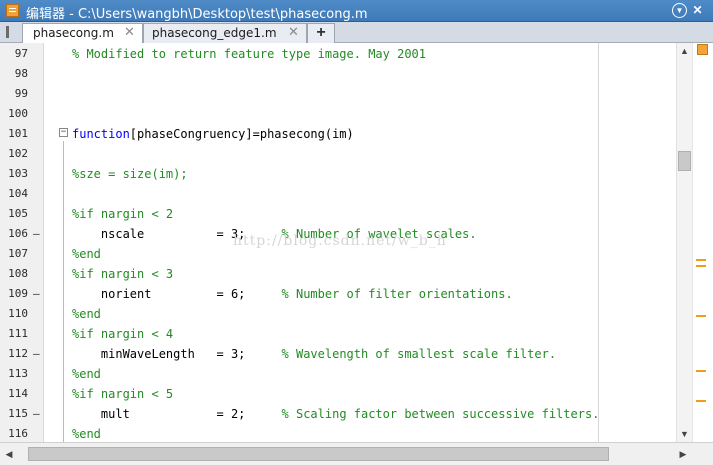 The image size is (713, 465). I want to click on code-line: 110 %end, so click(338, 314).